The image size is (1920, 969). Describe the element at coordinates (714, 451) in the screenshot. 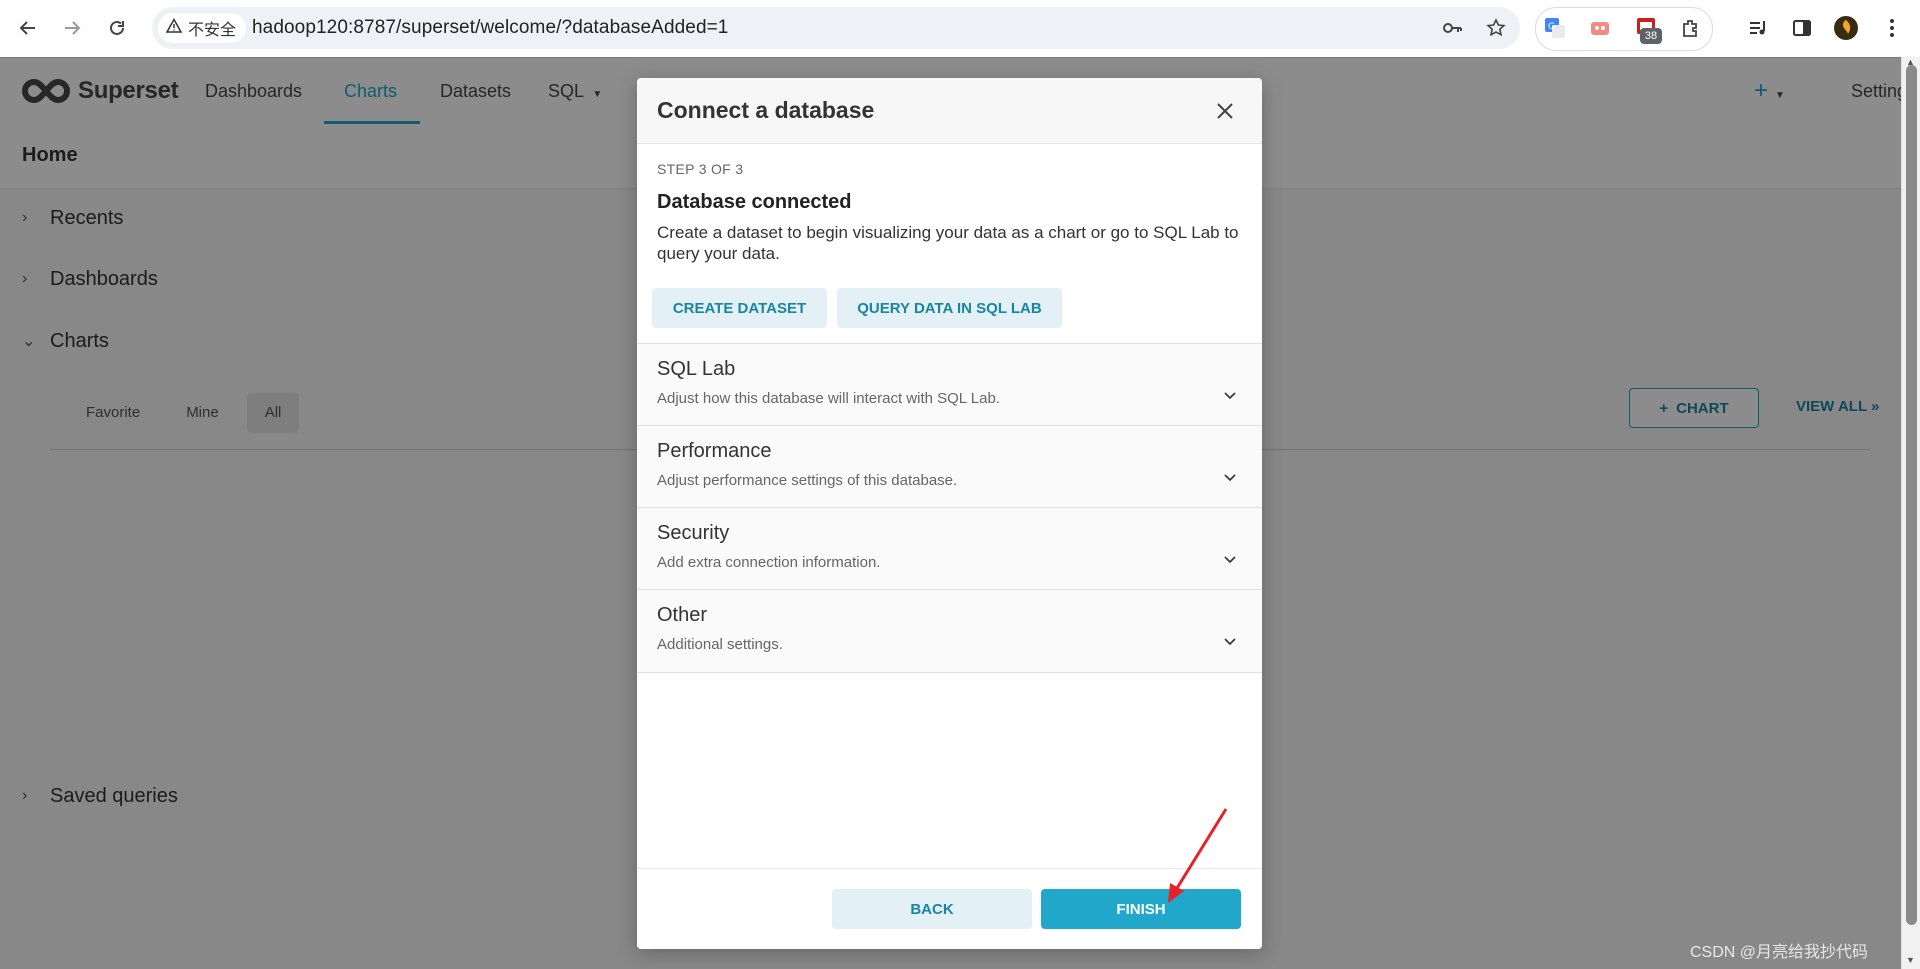

I see `panel-title: Performance` at that location.